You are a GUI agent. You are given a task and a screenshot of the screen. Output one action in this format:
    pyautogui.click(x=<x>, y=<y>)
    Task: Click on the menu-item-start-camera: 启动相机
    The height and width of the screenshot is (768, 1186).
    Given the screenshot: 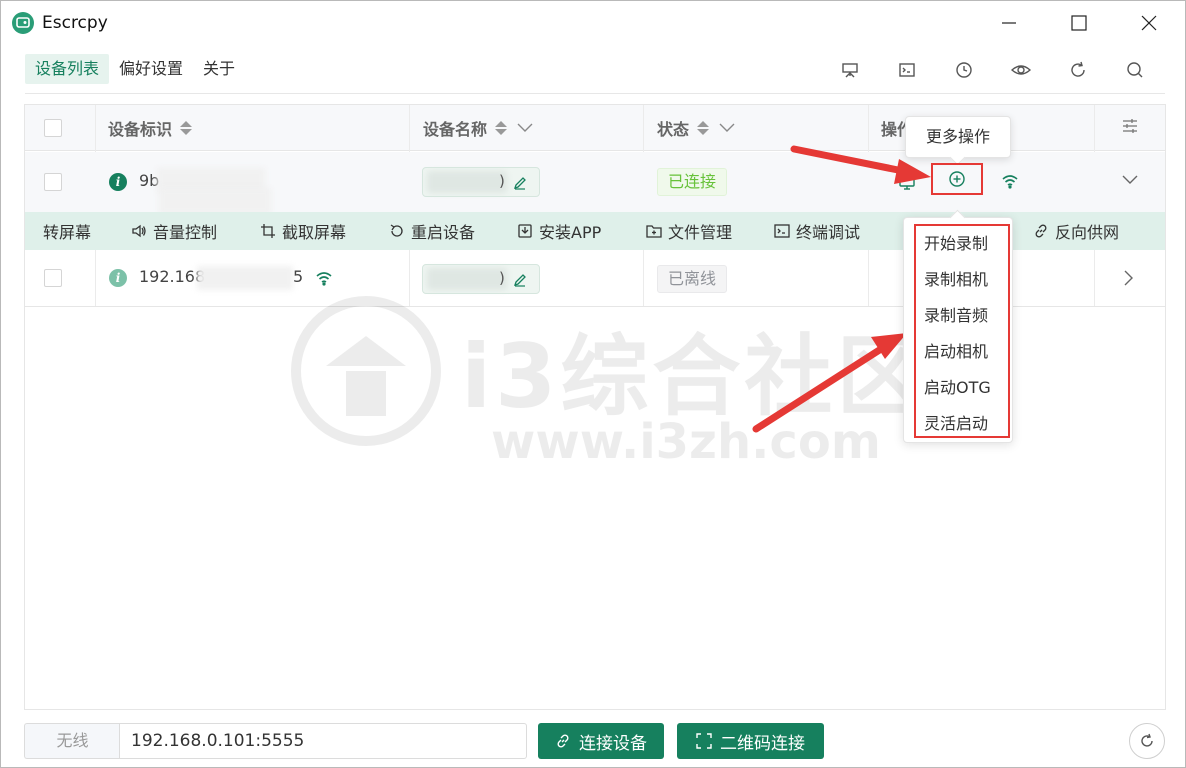 What is the action you would take?
    pyautogui.click(x=956, y=350)
    